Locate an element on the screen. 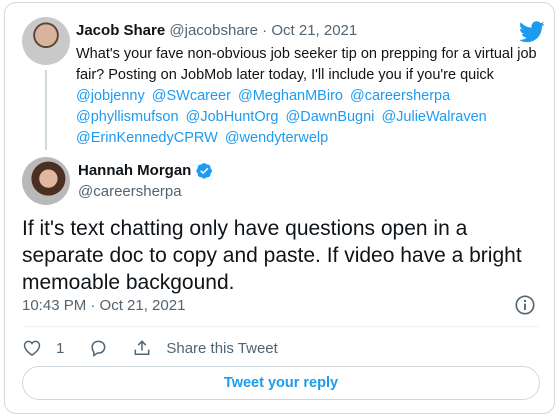  info-icon is located at coordinates (525, 305).